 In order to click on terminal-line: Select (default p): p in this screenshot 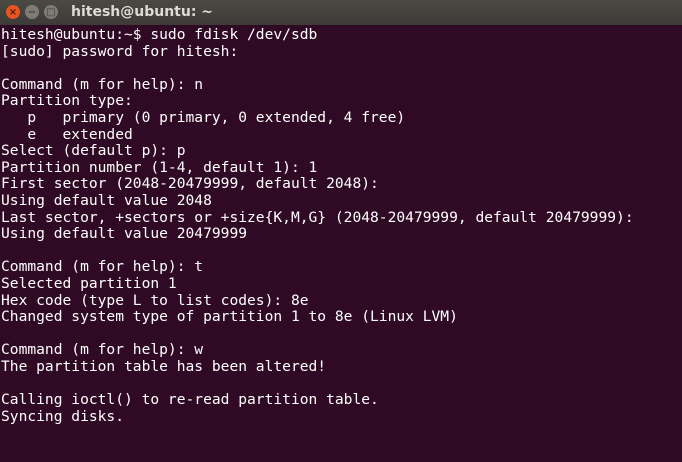, I will do `click(93, 151)`.